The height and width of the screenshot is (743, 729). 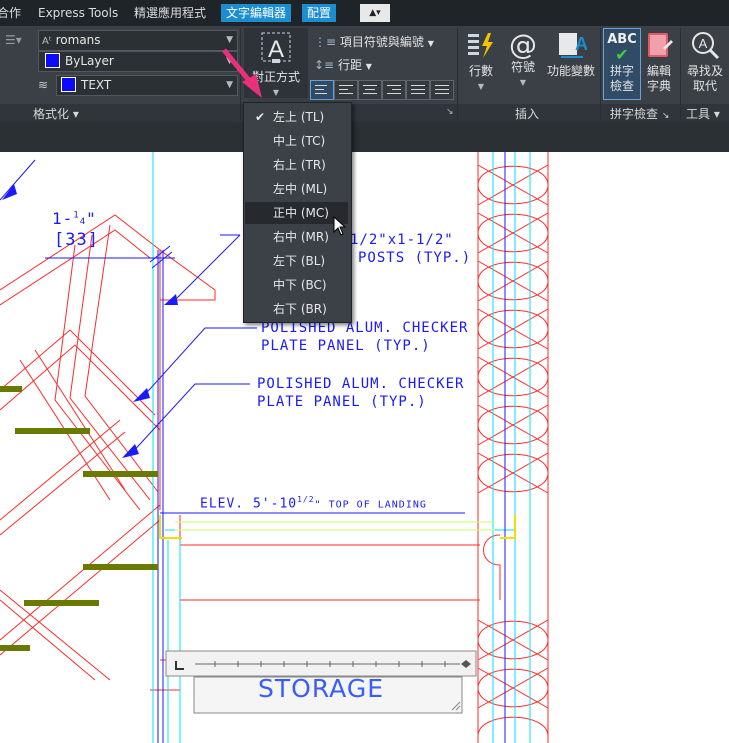 I want to click on panel-title-tools: 工具 ▾, so click(x=703, y=113).